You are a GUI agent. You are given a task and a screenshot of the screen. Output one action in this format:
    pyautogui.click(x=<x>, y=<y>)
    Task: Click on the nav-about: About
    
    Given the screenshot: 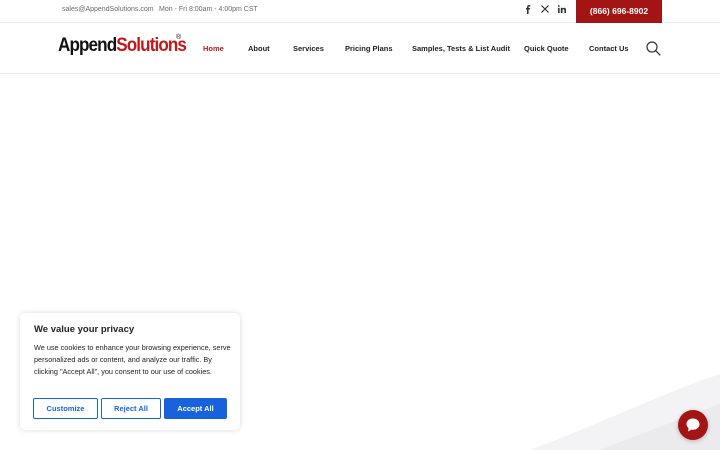 What is the action you would take?
    pyautogui.click(x=259, y=48)
    